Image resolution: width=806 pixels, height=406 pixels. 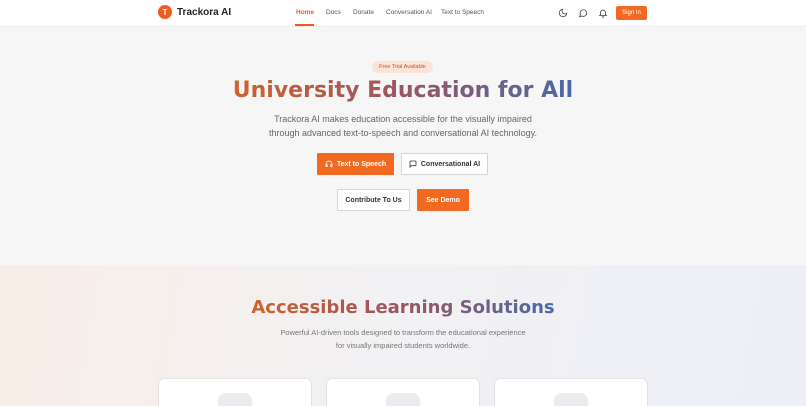 What do you see at coordinates (363, 12) in the screenshot?
I see `nav-donate: Donate` at bounding box center [363, 12].